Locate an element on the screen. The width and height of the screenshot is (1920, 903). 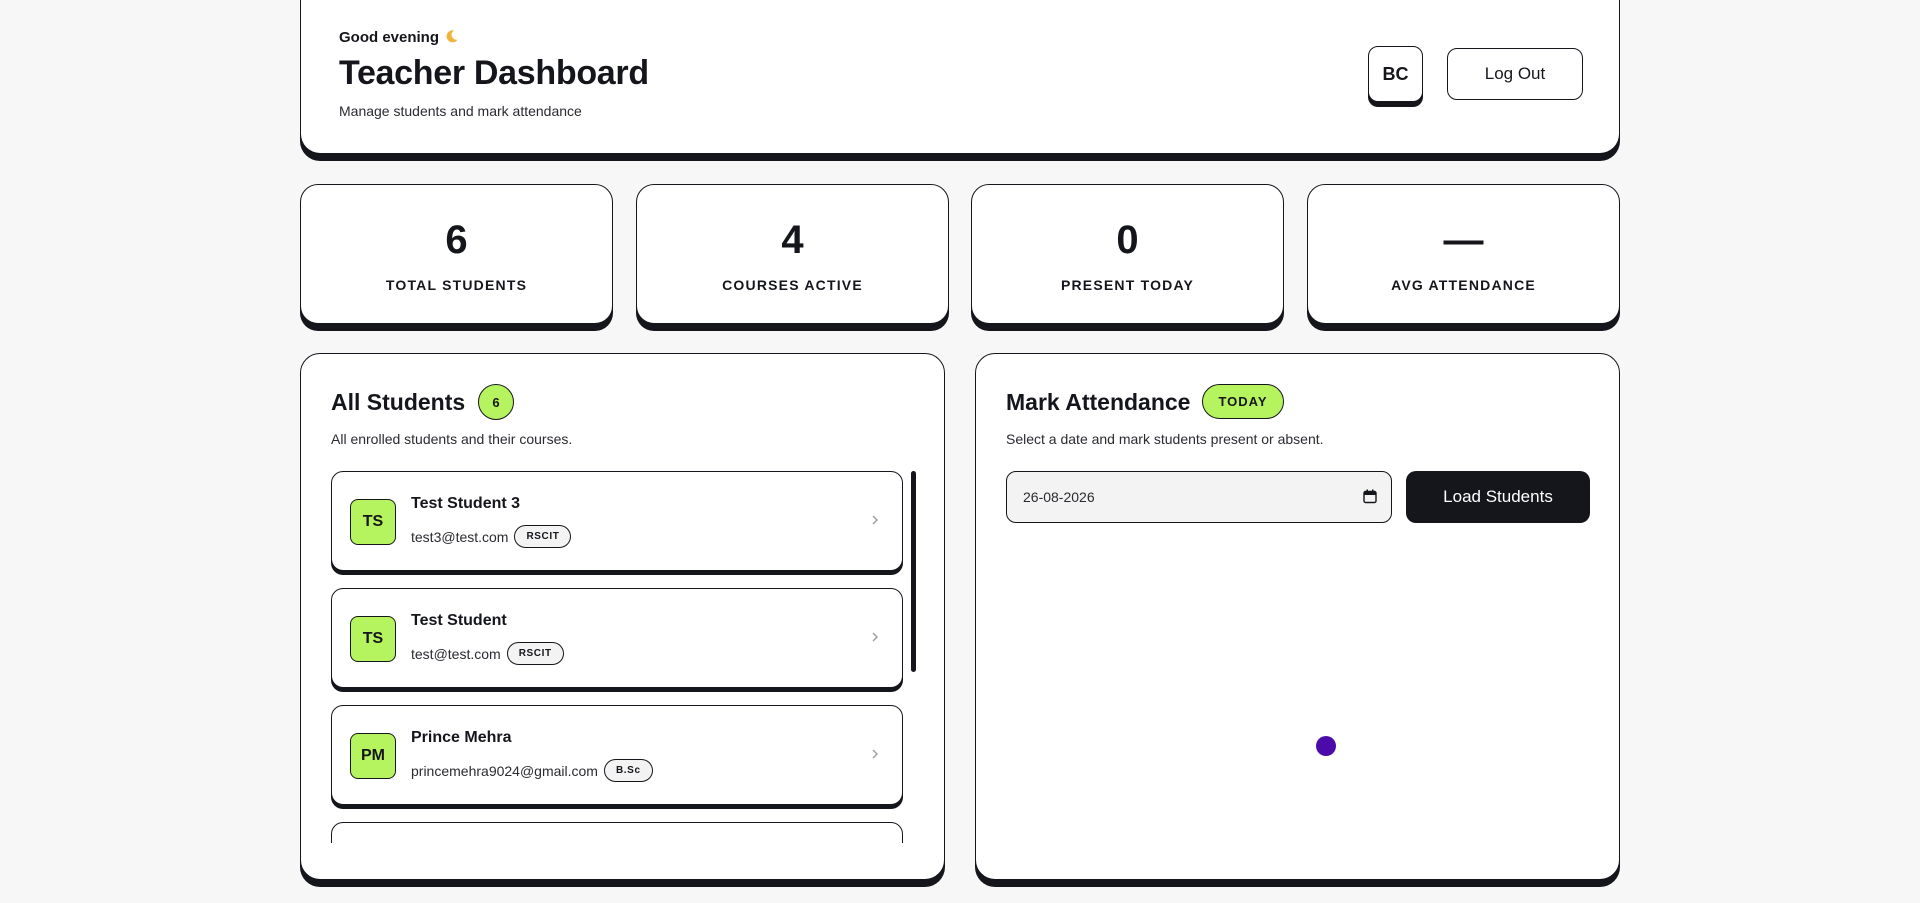
student-email: princemehra9024@gmail.com is located at coordinates (504, 770).